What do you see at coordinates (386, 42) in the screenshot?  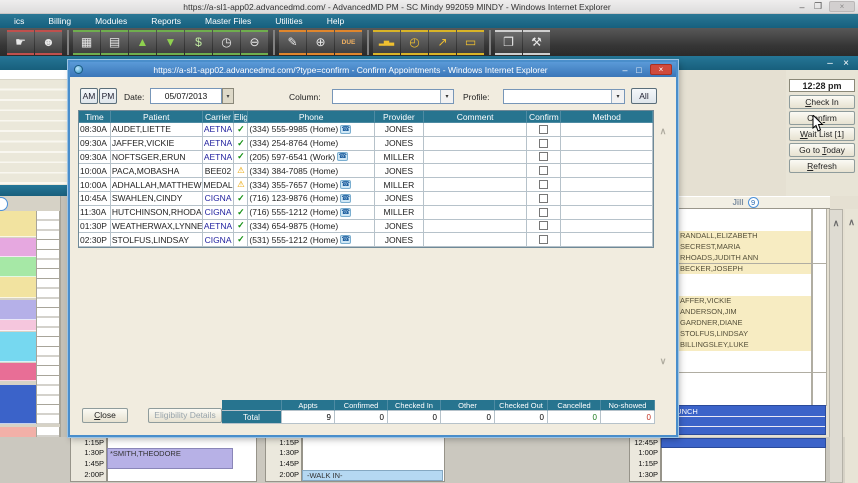 I see `bar-chart-icon: ▂▅▃` at bounding box center [386, 42].